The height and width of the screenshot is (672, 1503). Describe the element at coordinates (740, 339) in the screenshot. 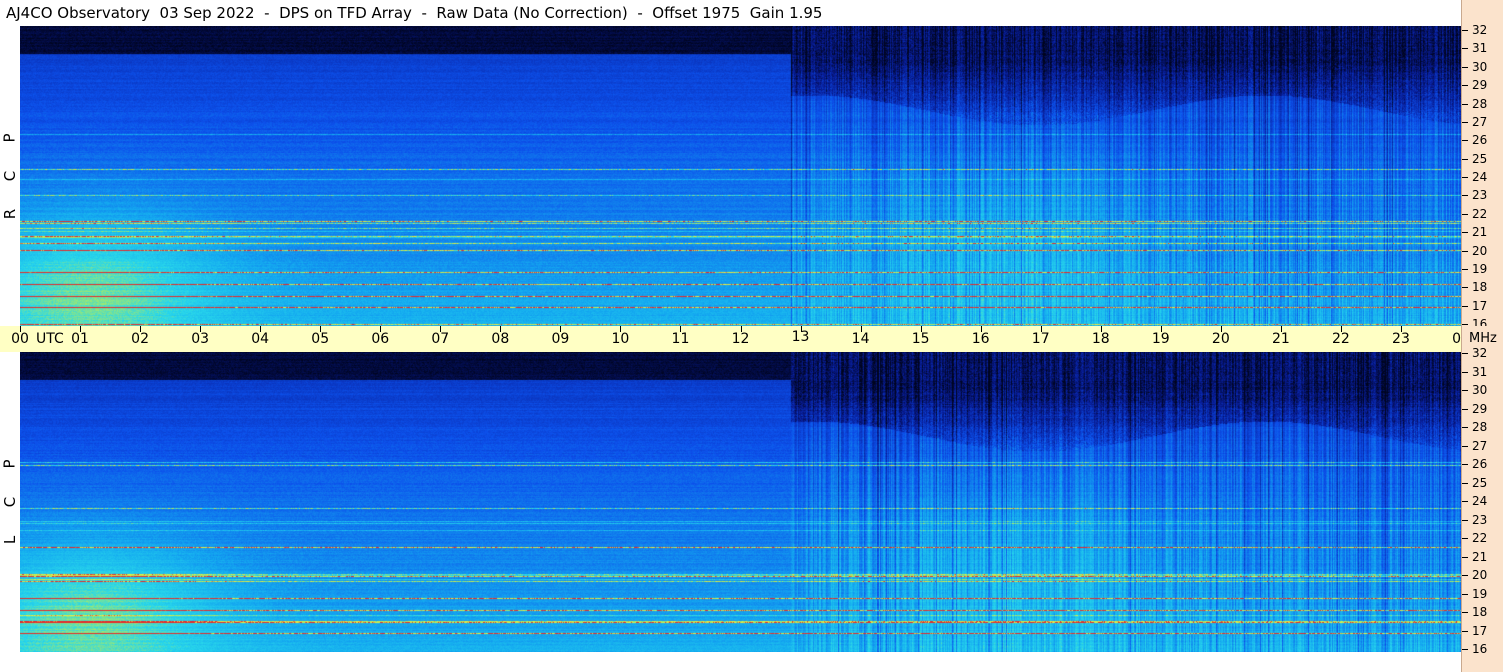

I see `time-label-12: 12` at that location.